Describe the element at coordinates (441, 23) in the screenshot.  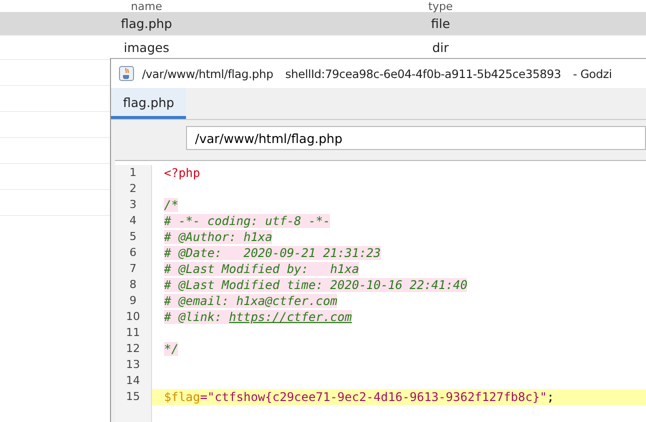
I see `file-type: file` at that location.